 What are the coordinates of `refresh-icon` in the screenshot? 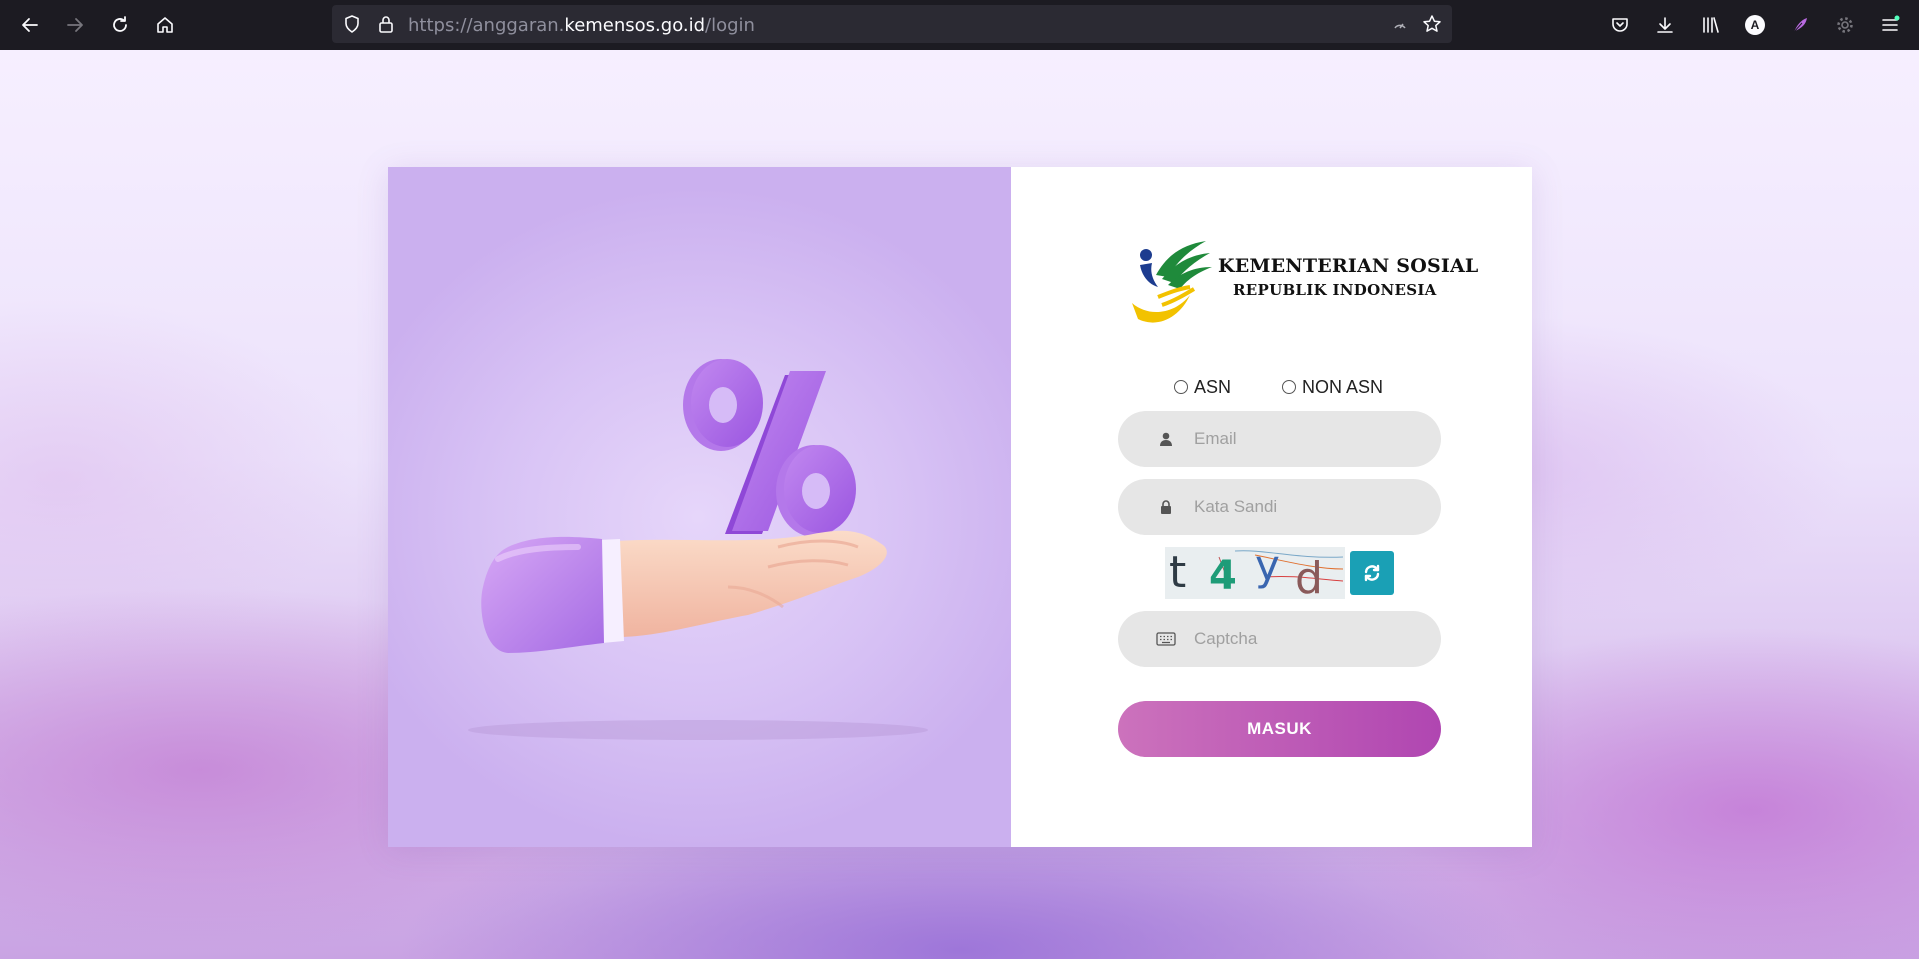 It's located at (1372, 573).